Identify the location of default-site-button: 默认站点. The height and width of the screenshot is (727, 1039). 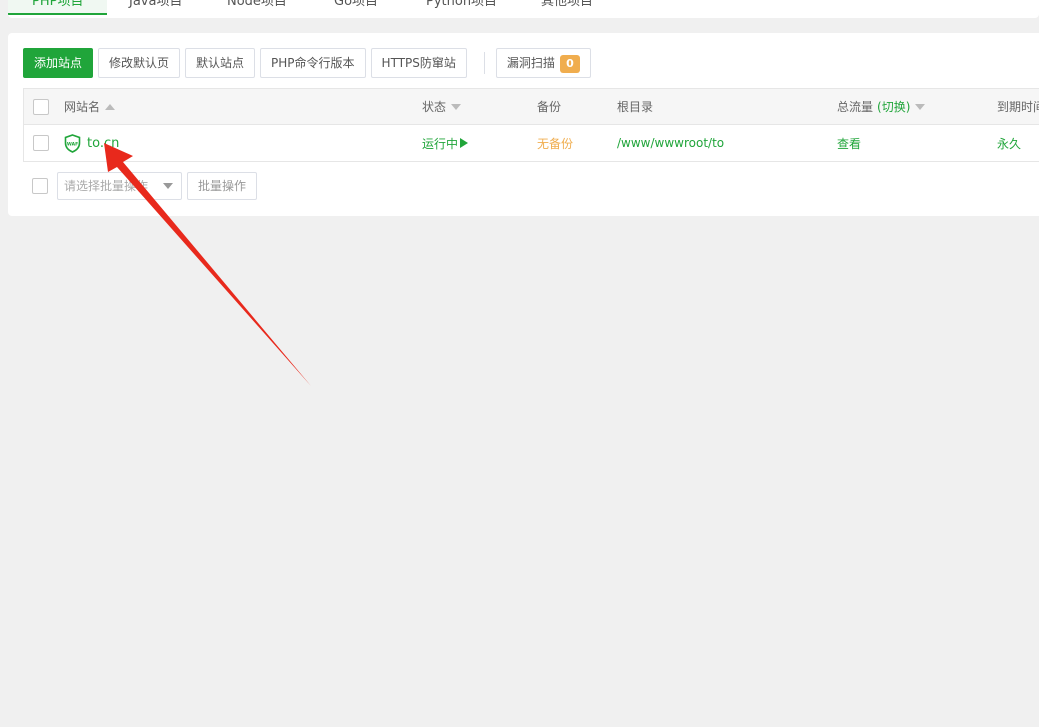
(220, 63).